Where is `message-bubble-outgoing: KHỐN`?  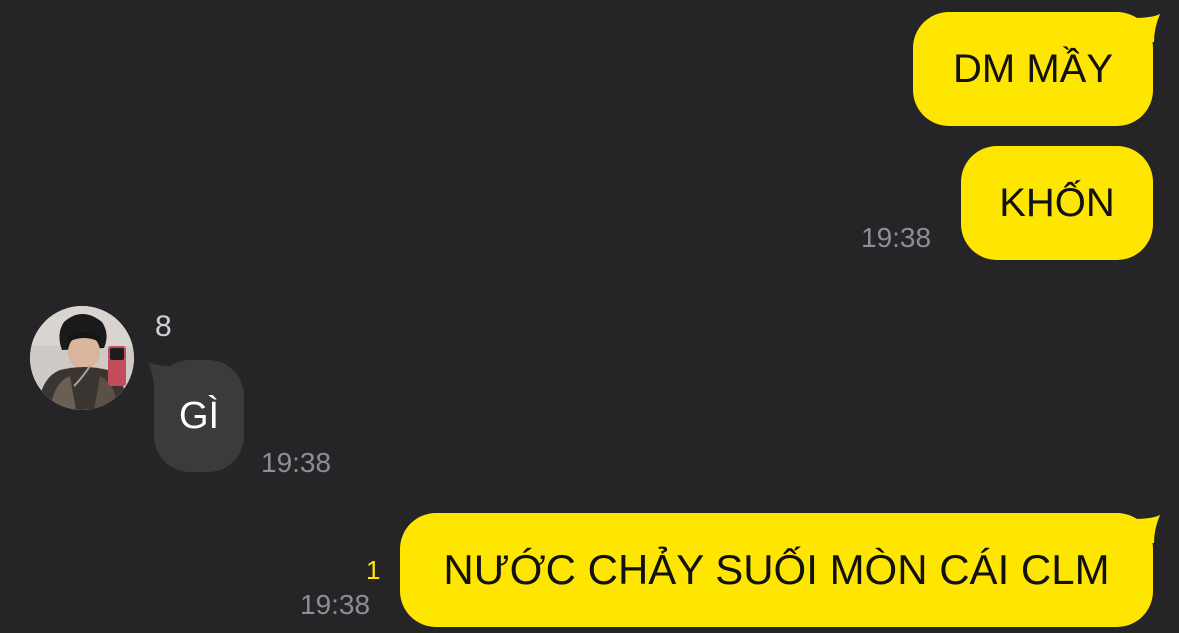
message-bubble-outgoing: KHỐN is located at coordinates (1057, 203).